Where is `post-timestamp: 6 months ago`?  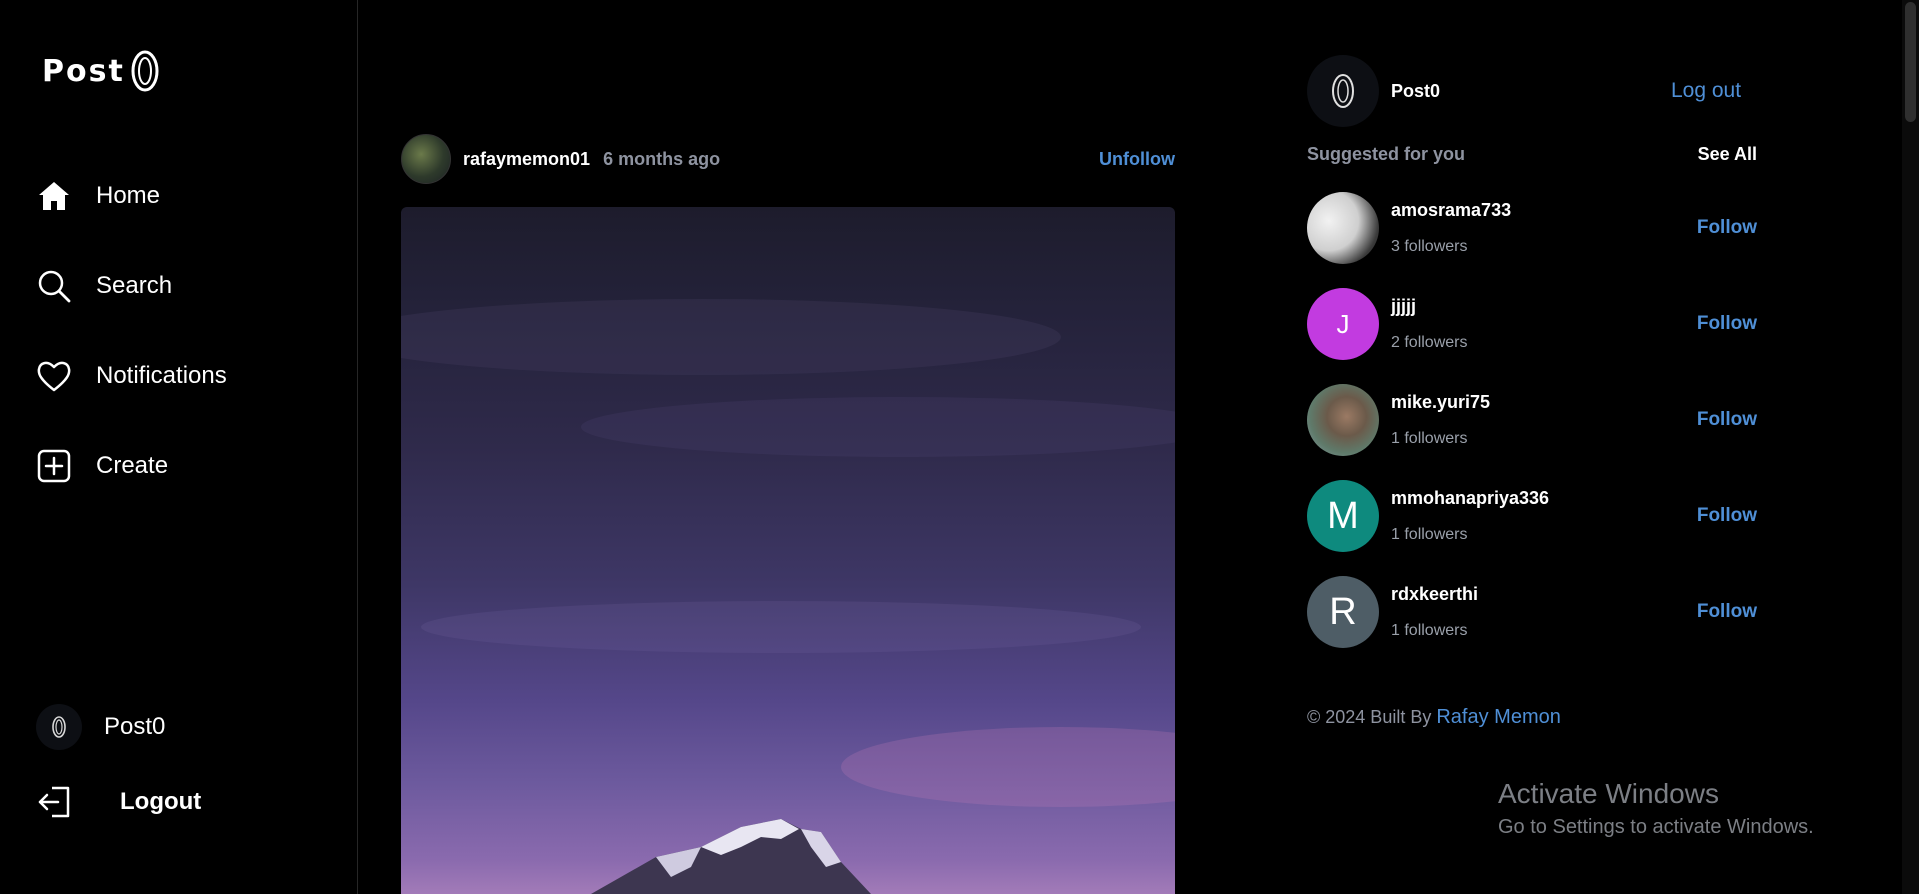
post-timestamp: 6 months ago is located at coordinates (662, 158).